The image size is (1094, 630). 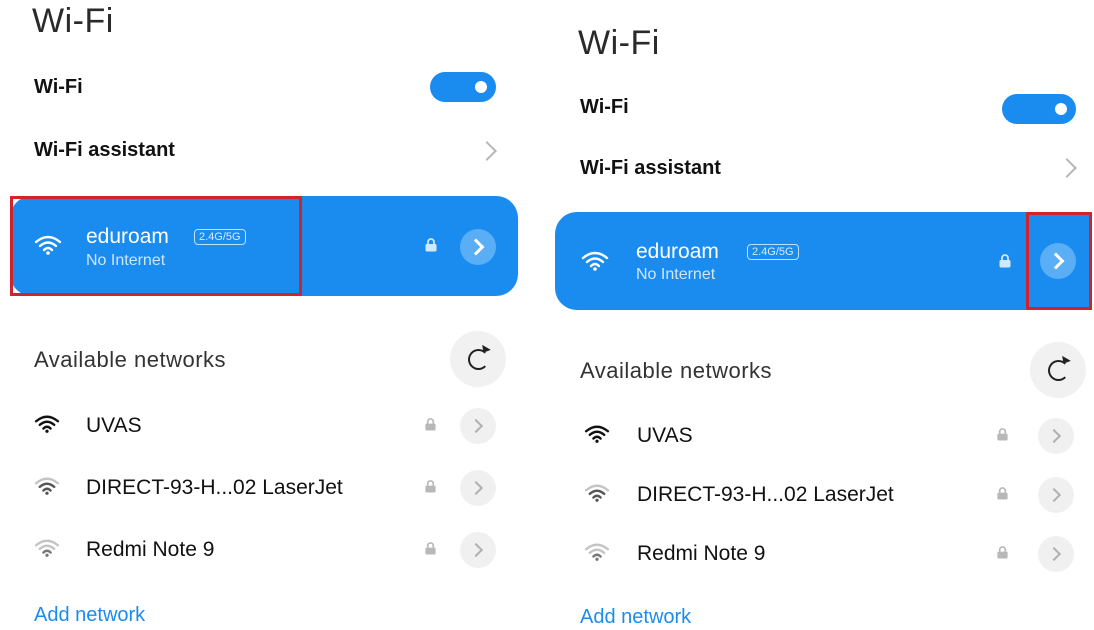 What do you see at coordinates (676, 274) in the screenshot?
I see `connection-status: No Internet` at bounding box center [676, 274].